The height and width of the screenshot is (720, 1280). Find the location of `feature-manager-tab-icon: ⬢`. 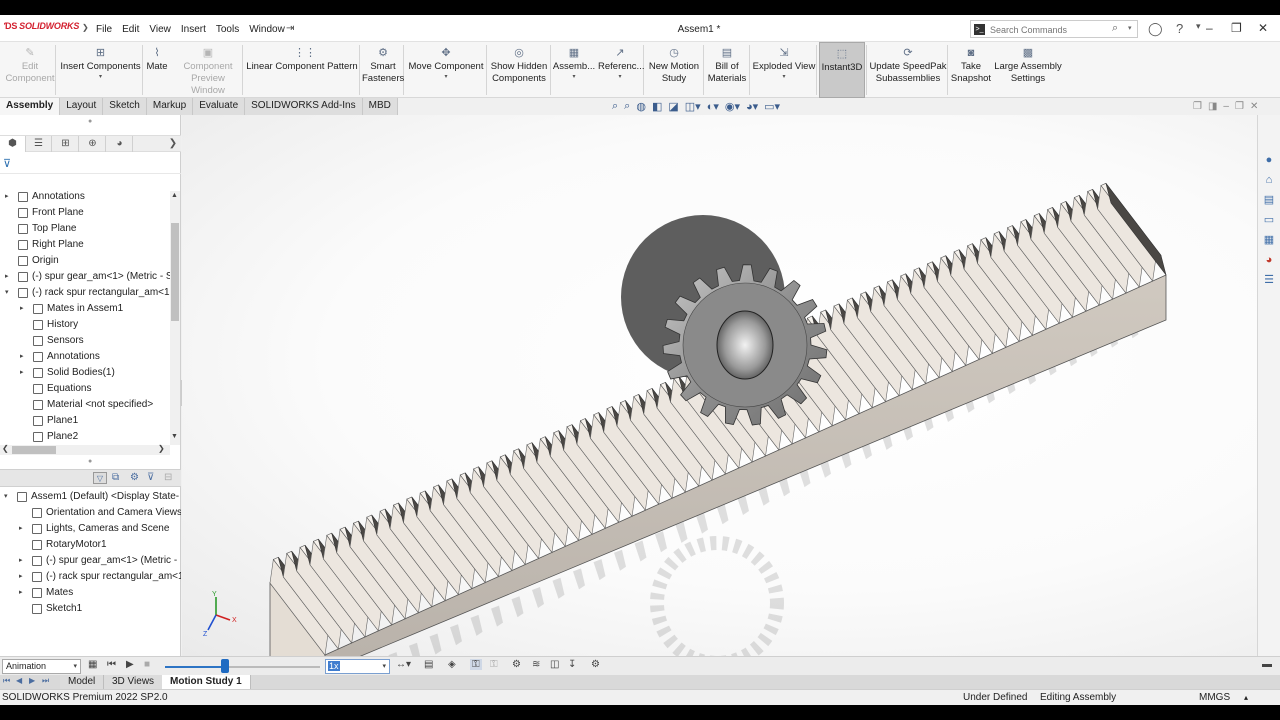

feature-manager-tab-icon: ⬢ is located at coordinates (13, 144).